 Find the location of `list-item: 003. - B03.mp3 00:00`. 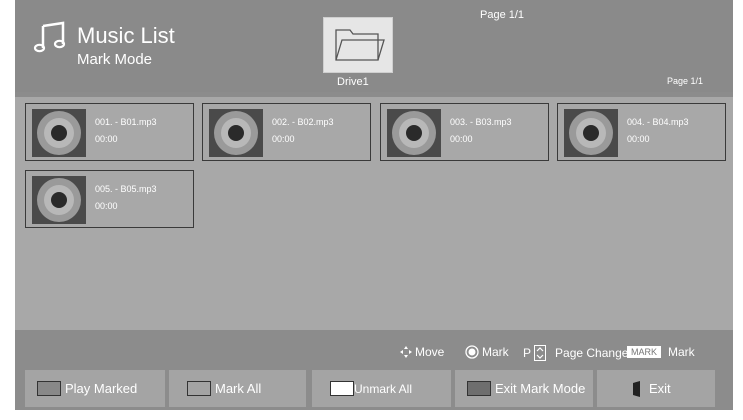

list-item: 003. - B03.mp3 00:00 is located at coordinates (464, 132).